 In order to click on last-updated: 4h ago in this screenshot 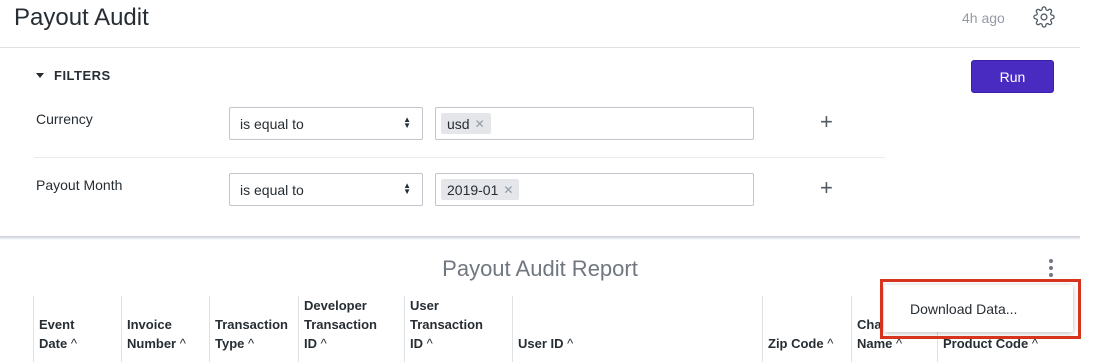, I will do `click(983, 18)`.